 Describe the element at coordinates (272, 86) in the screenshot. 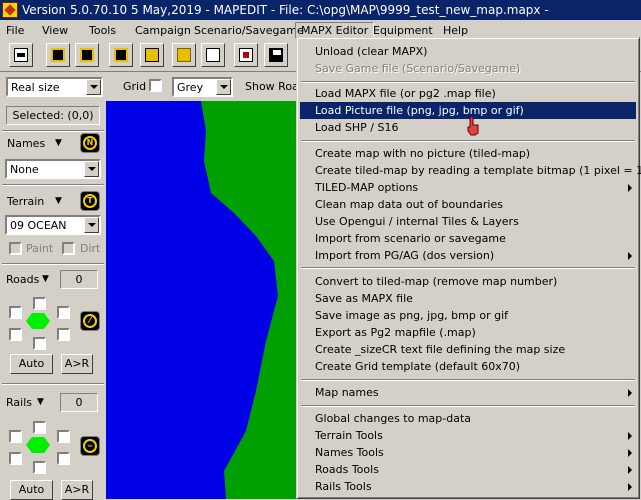

I see `show-roads-label: Show Roa` at that location.